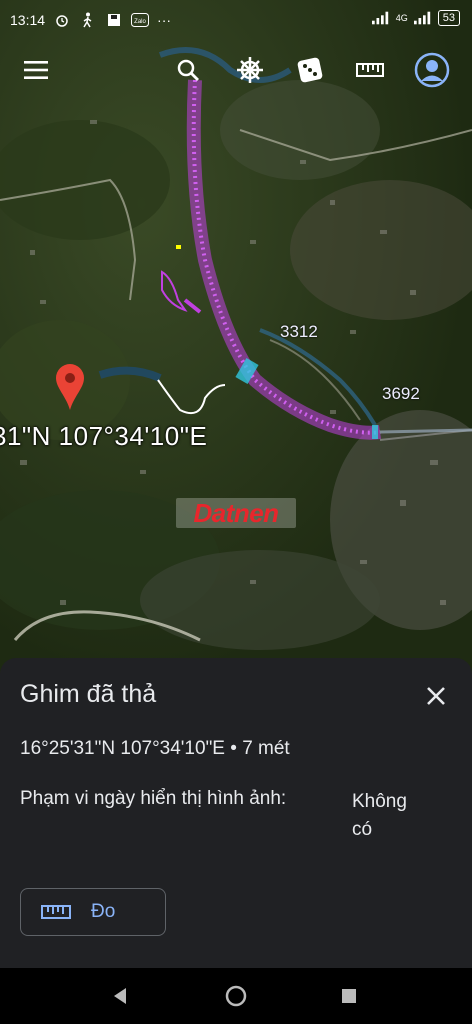  I want to click on watermark: Datnen, so click(236, 513).